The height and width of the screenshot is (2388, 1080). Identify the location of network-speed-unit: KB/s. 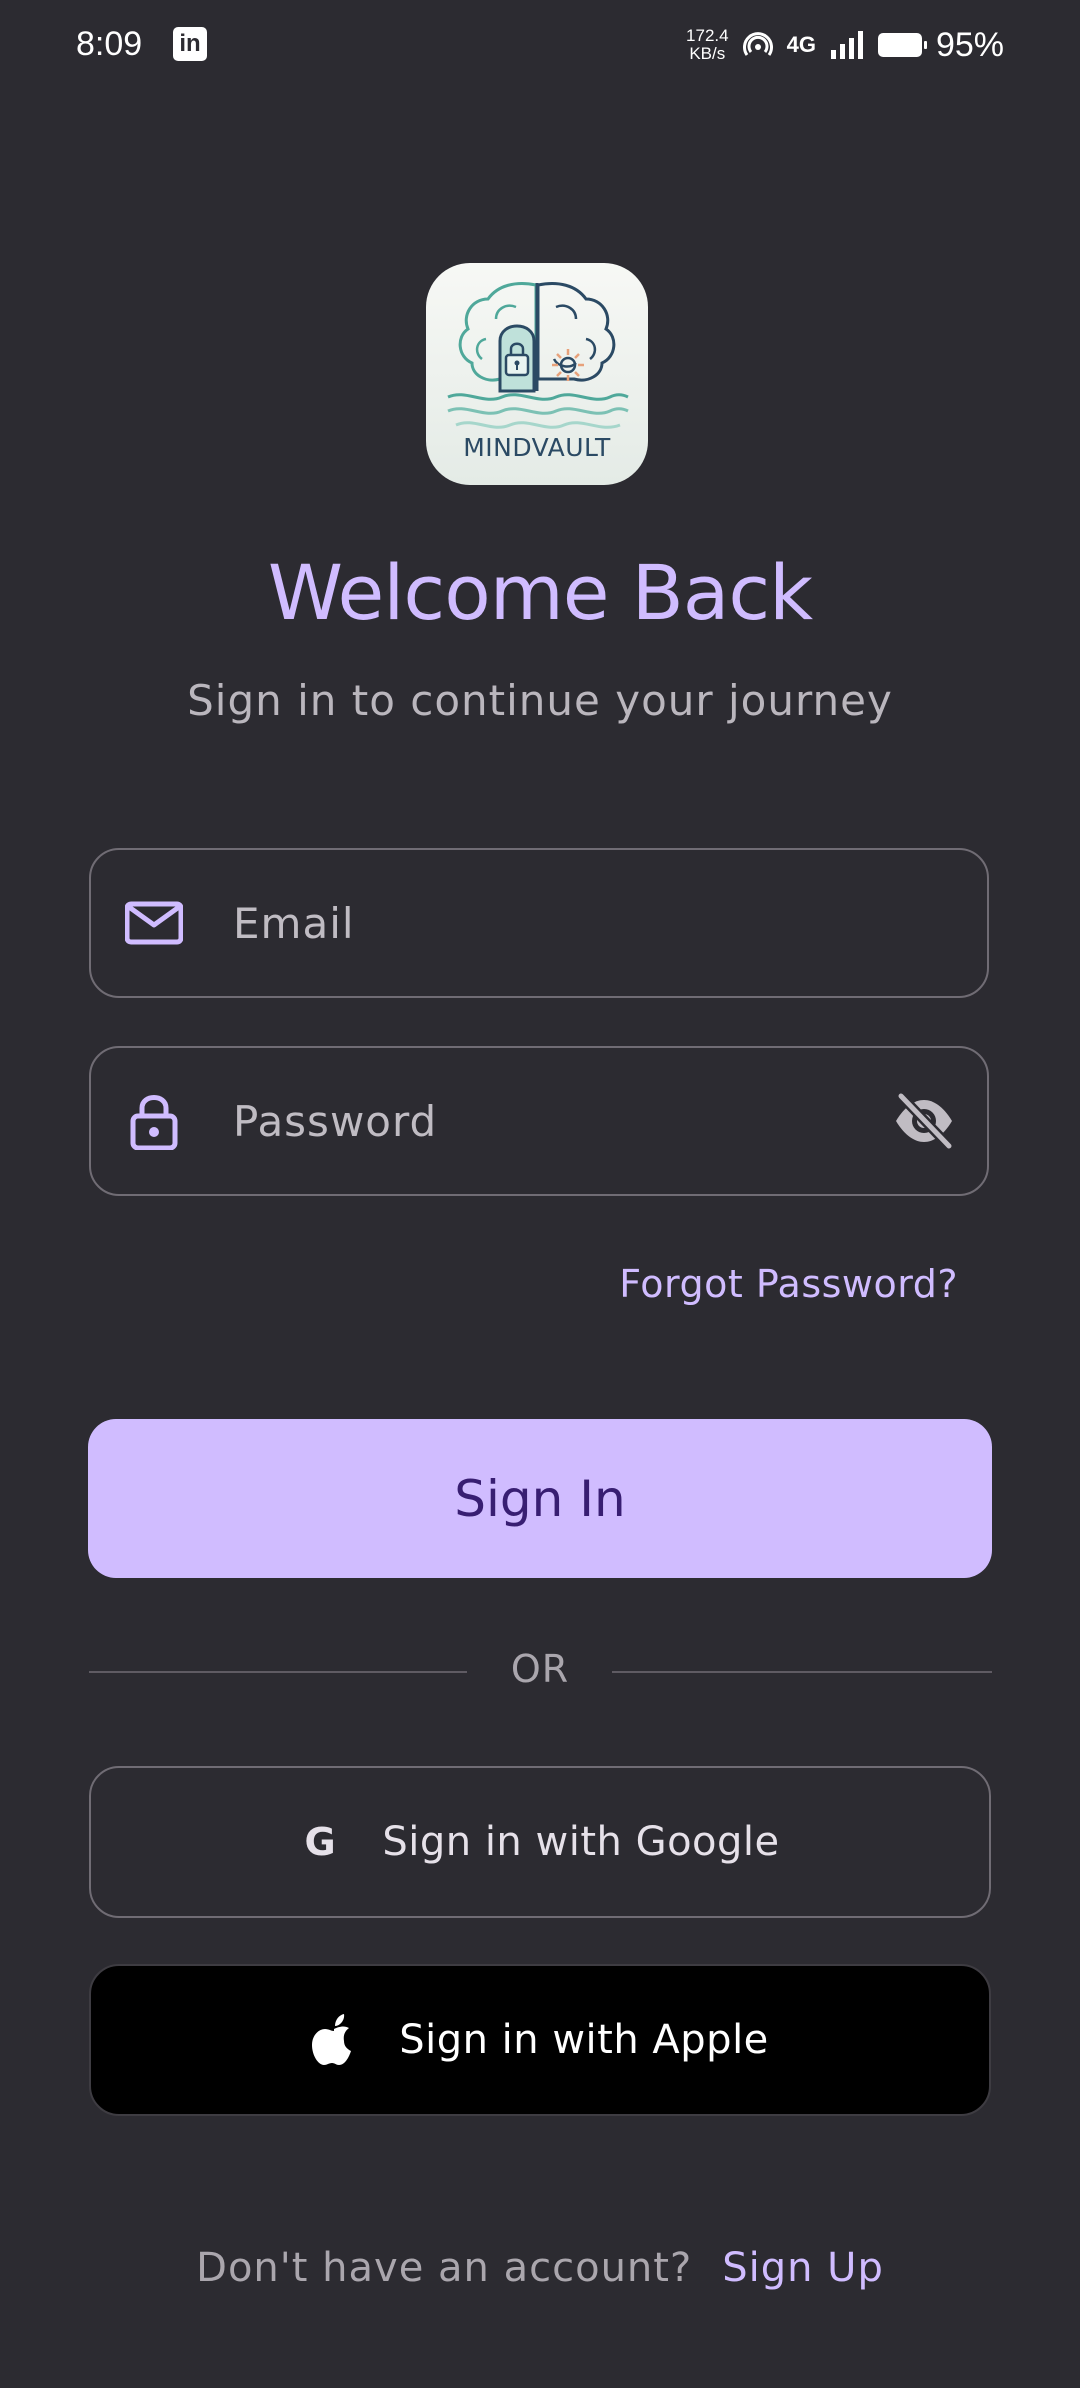
(707, 53).